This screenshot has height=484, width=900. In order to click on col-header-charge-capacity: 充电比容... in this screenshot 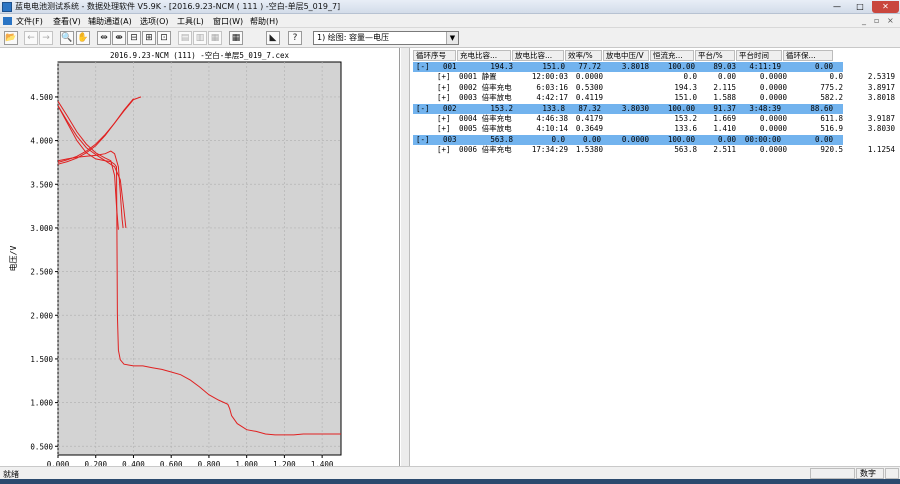, I will do `click(484, 55)`.